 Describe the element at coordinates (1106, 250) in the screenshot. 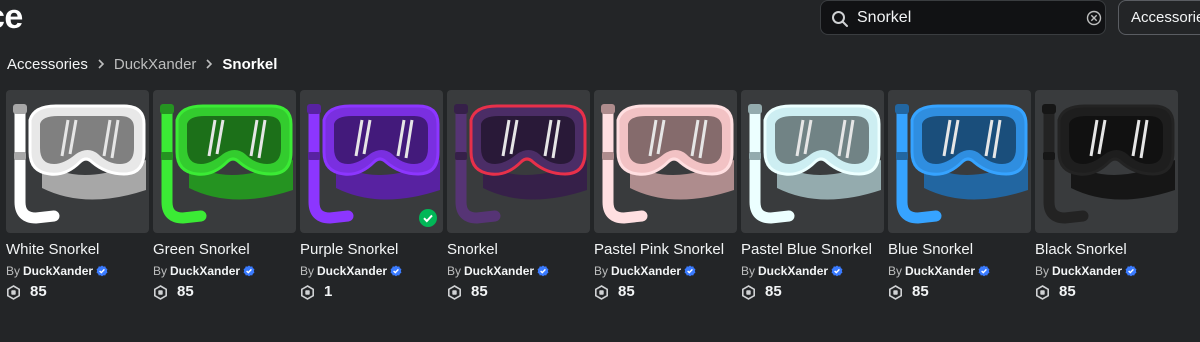

I see `item-name: Black Snorkel` at that location.